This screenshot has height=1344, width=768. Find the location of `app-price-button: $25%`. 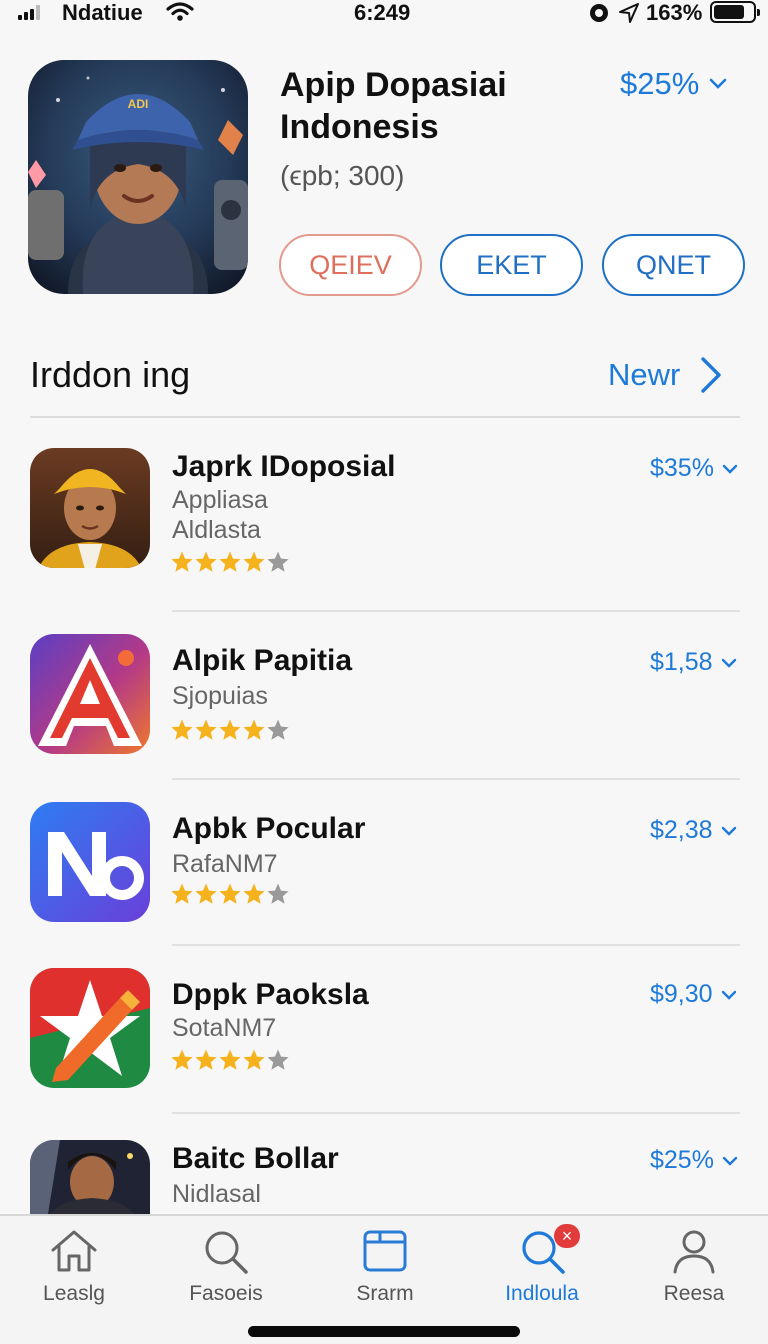

app-price-button: $25% is located at coordinates (694, 1160).